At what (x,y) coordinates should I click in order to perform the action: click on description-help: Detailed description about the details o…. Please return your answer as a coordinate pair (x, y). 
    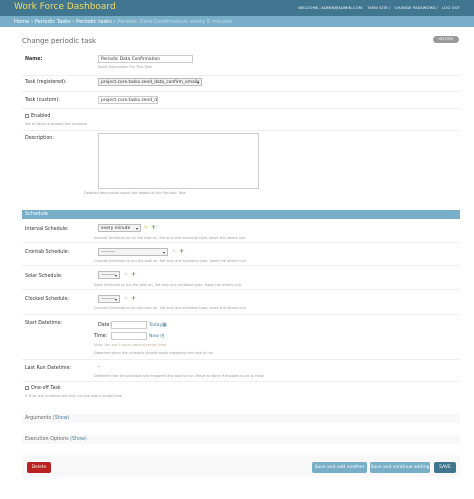
    Looking at the image, I should click on (135, 193).